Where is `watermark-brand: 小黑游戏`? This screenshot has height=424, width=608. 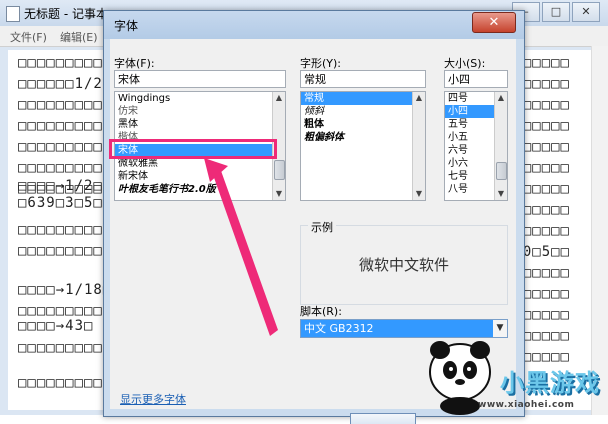 watermark-brand: 小黑游戏 is located at coordinates (550, 383).